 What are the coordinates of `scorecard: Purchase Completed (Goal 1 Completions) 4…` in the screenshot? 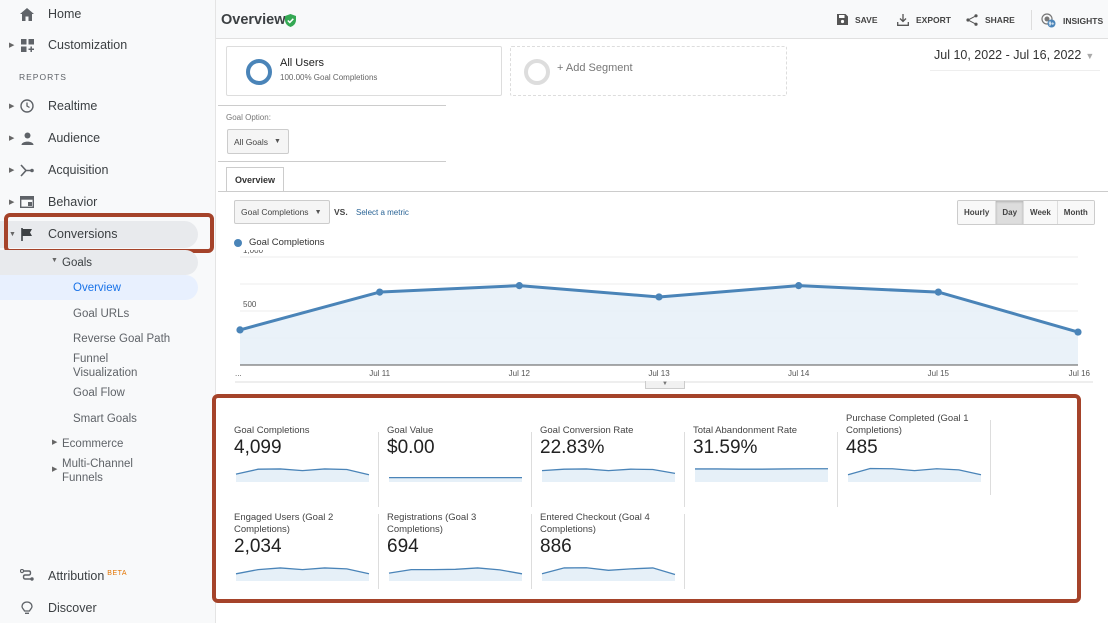 It's located at (922, 456).